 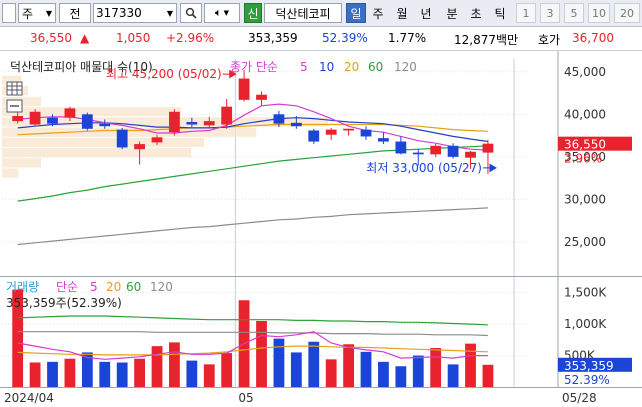 What do you see at coordinates (129, 13) in the screenshot?
I see `code-input` at bounding box center [129, 13].